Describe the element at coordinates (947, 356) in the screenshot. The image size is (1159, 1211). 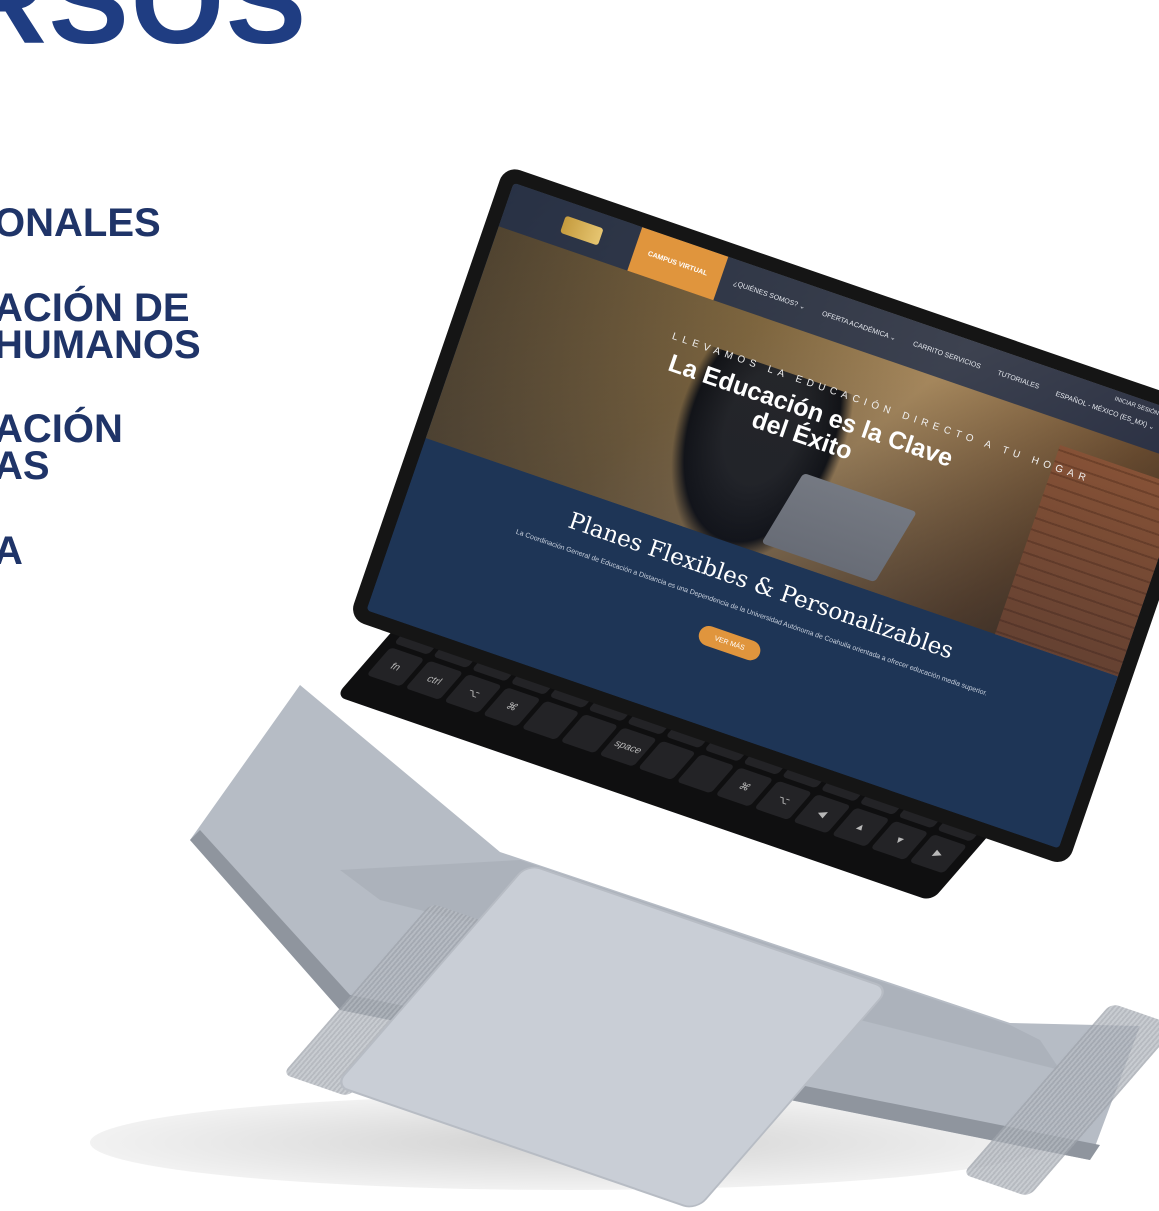
I see `nav-item-carrito-servicios: CARRITO SERVICIOS` at that location.